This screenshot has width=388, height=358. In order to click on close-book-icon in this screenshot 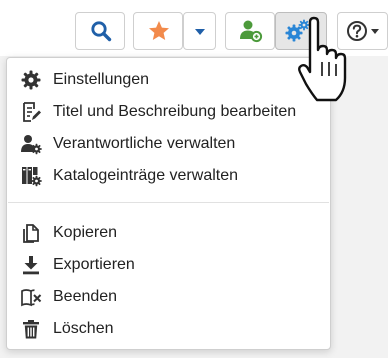, I will do `click(31, 298)`.